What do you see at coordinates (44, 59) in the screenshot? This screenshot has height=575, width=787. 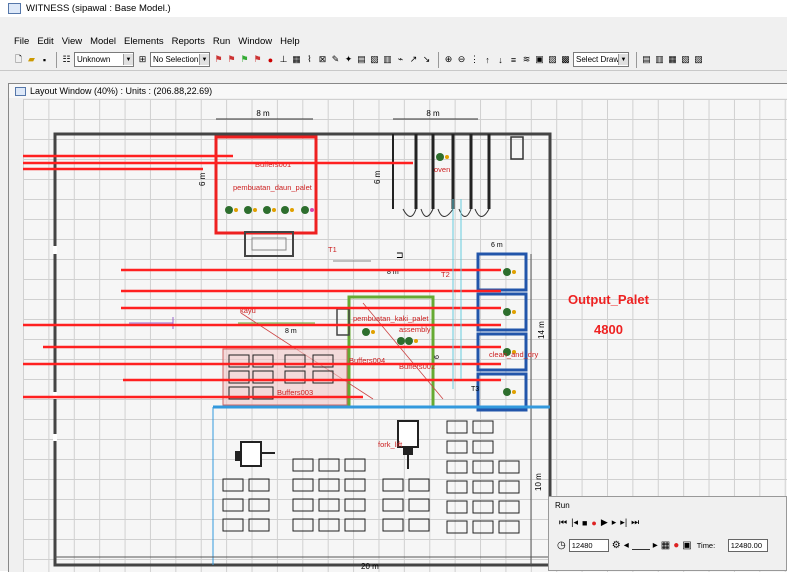 I see `save-icon: ▪` at bounding box center [44, 59].